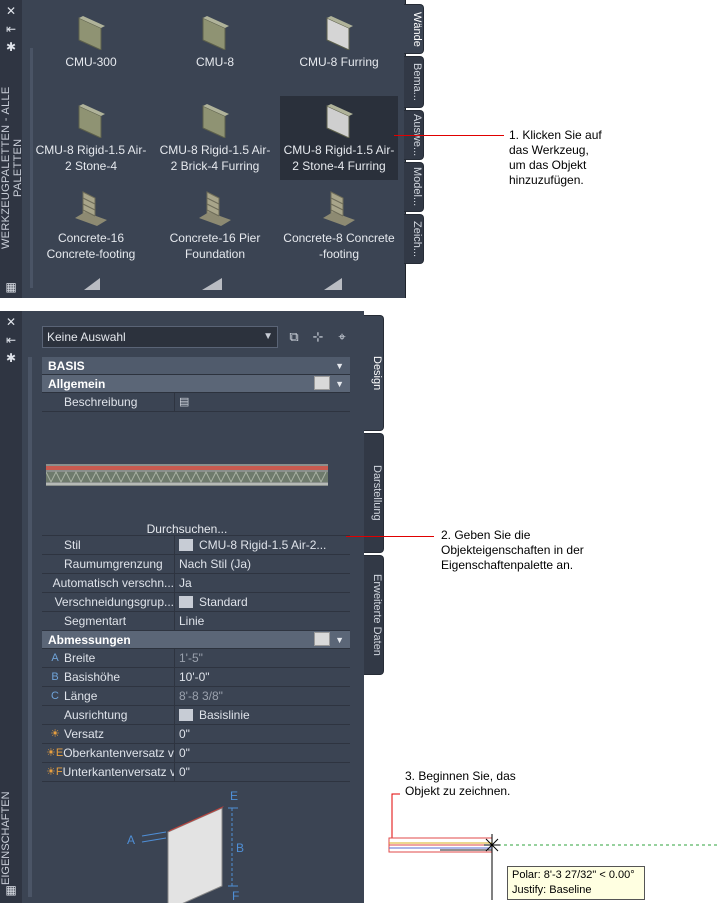  Describe the element at coordinates (91, 62) in the screenshot. I see `tool-label: CMU-300` at that location.